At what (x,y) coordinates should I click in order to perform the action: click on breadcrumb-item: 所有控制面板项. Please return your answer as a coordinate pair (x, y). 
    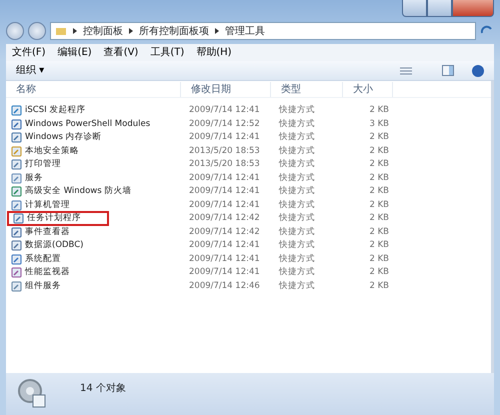
    Looking at the image, I should click on (174, 31).